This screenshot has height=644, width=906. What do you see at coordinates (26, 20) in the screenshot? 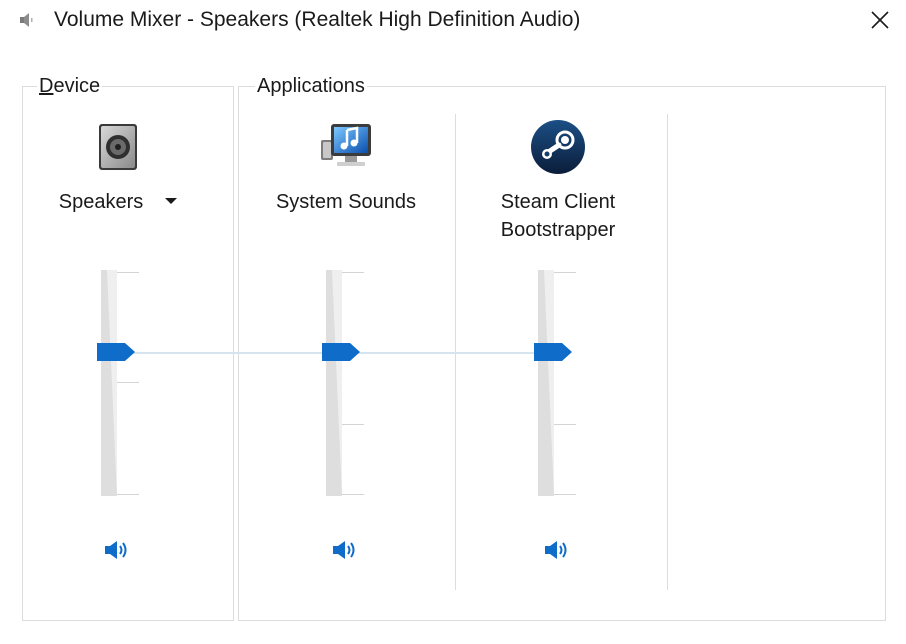
I see `speaker-icon` at bounding box center [26, 20].